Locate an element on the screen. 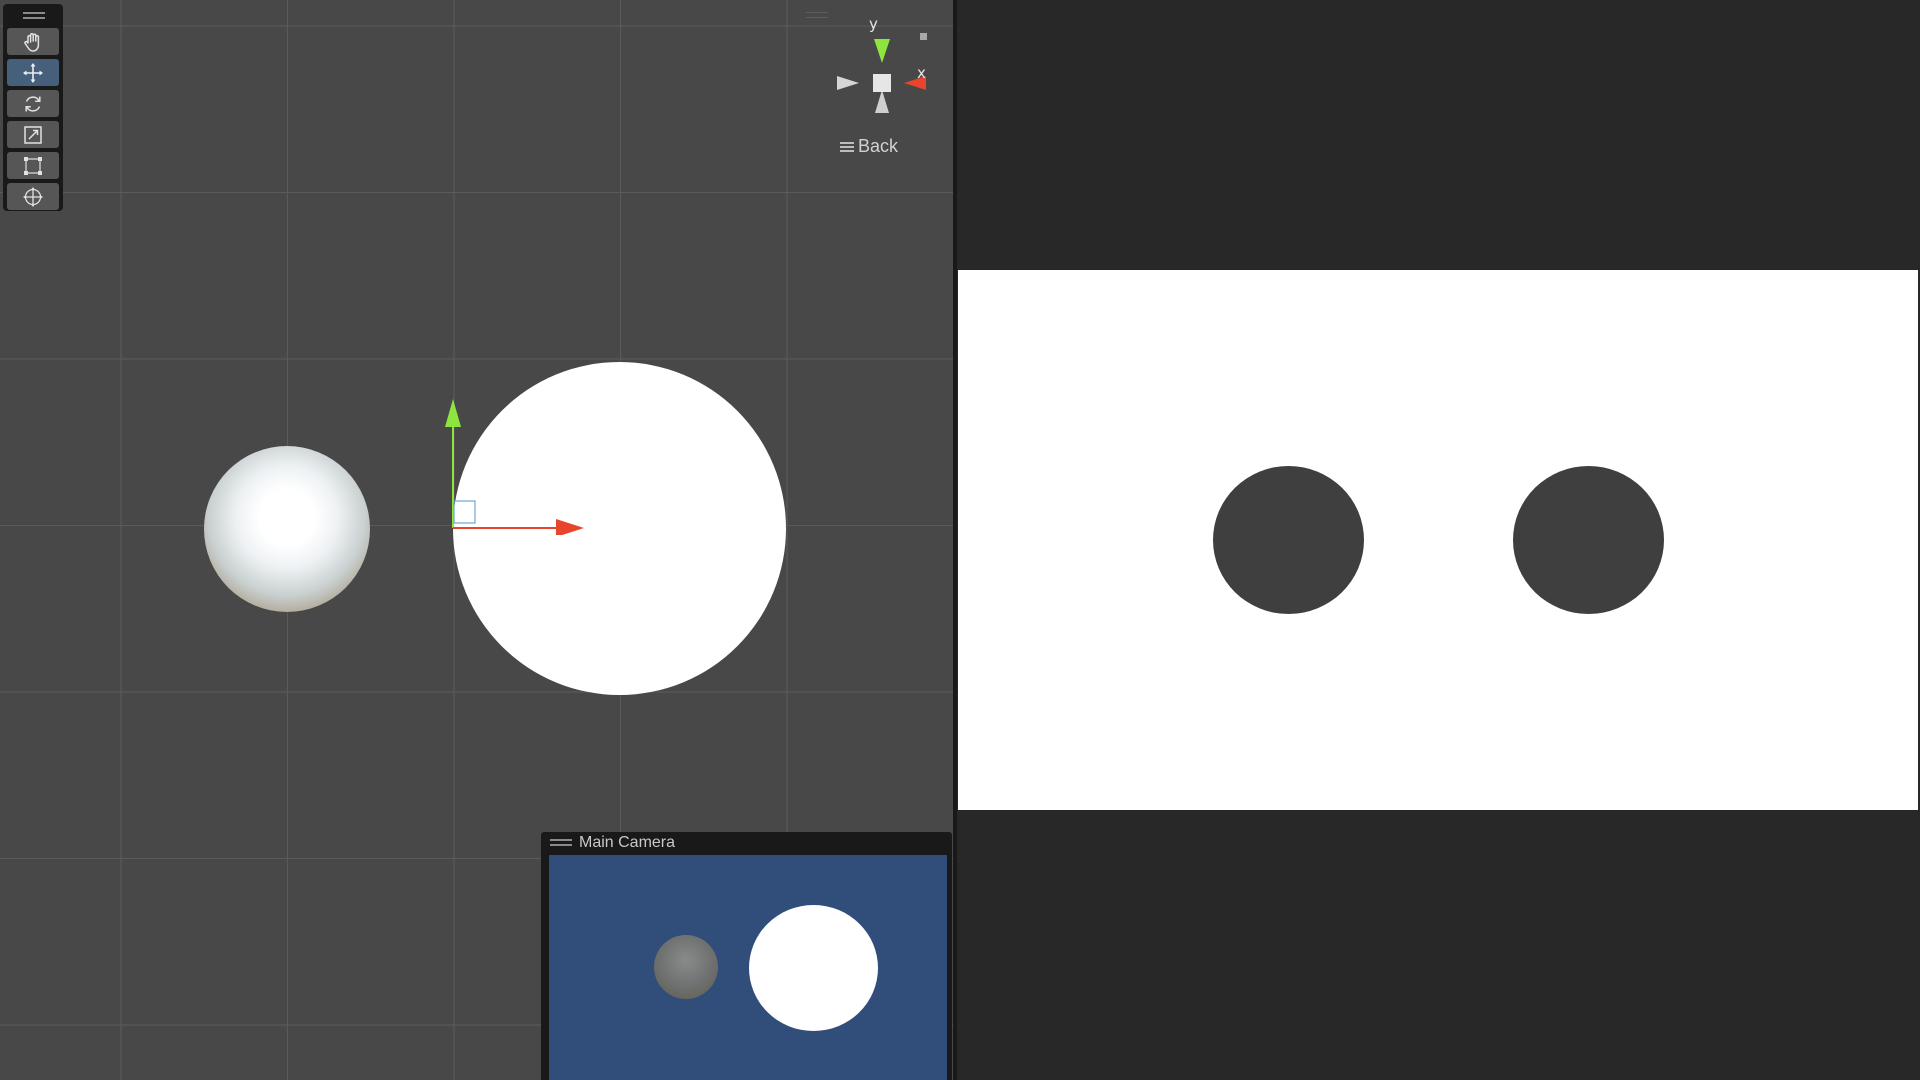  view-orientation-label: Back is located at coordinates (869, 146).